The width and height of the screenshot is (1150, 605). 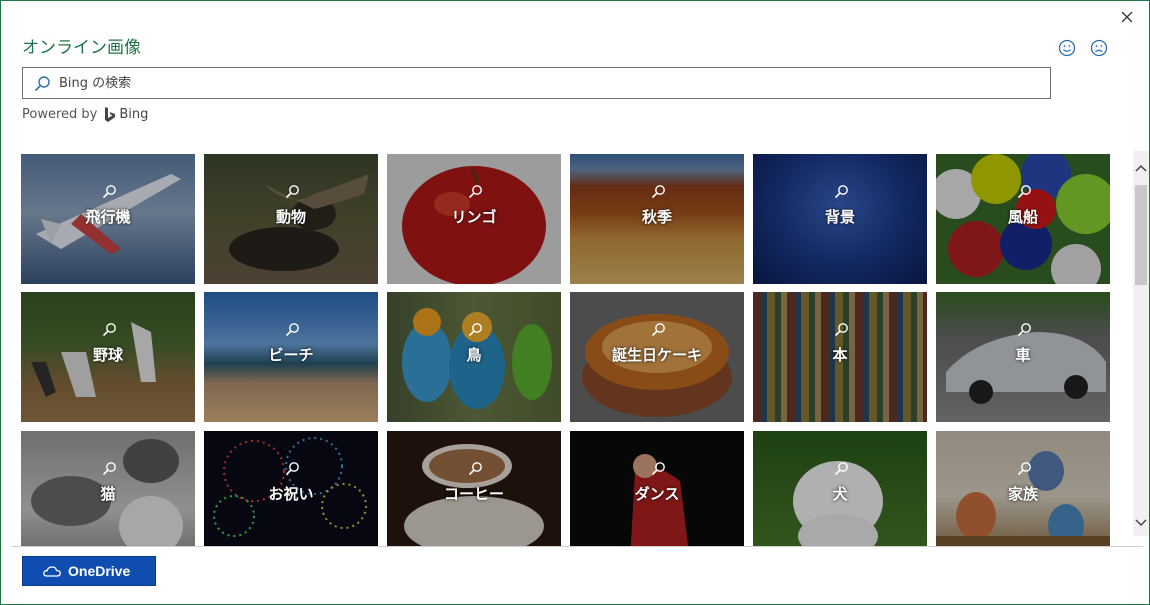 I want to click on category-label: リンゴ, so click(x=474, y=217).